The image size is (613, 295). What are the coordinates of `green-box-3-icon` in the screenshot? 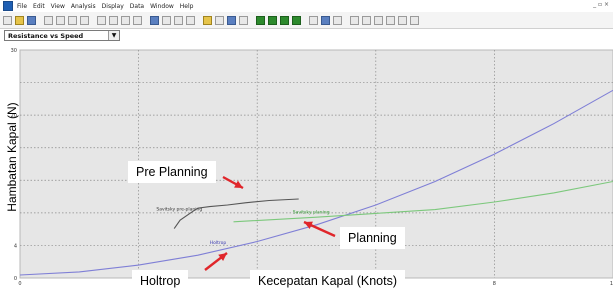 It's located at (284, 20).